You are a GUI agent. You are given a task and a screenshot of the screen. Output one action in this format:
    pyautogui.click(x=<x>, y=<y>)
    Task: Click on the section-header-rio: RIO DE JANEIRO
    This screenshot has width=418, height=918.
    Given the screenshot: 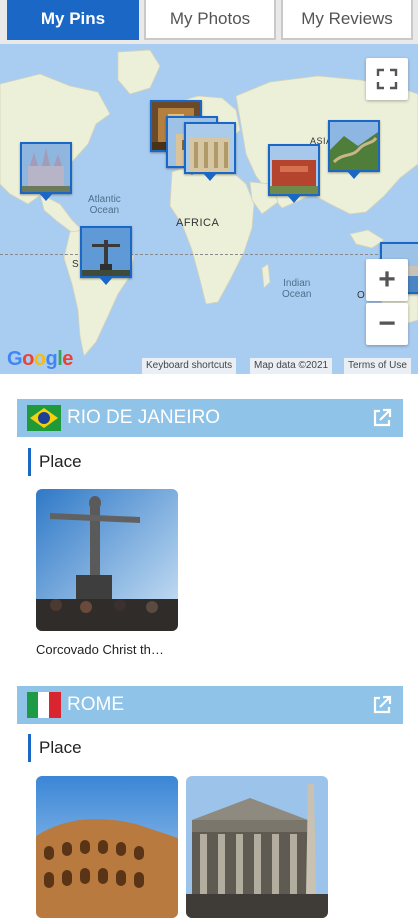 What is the action you would take?
    pyautogui.click(x=210, y=418)
    